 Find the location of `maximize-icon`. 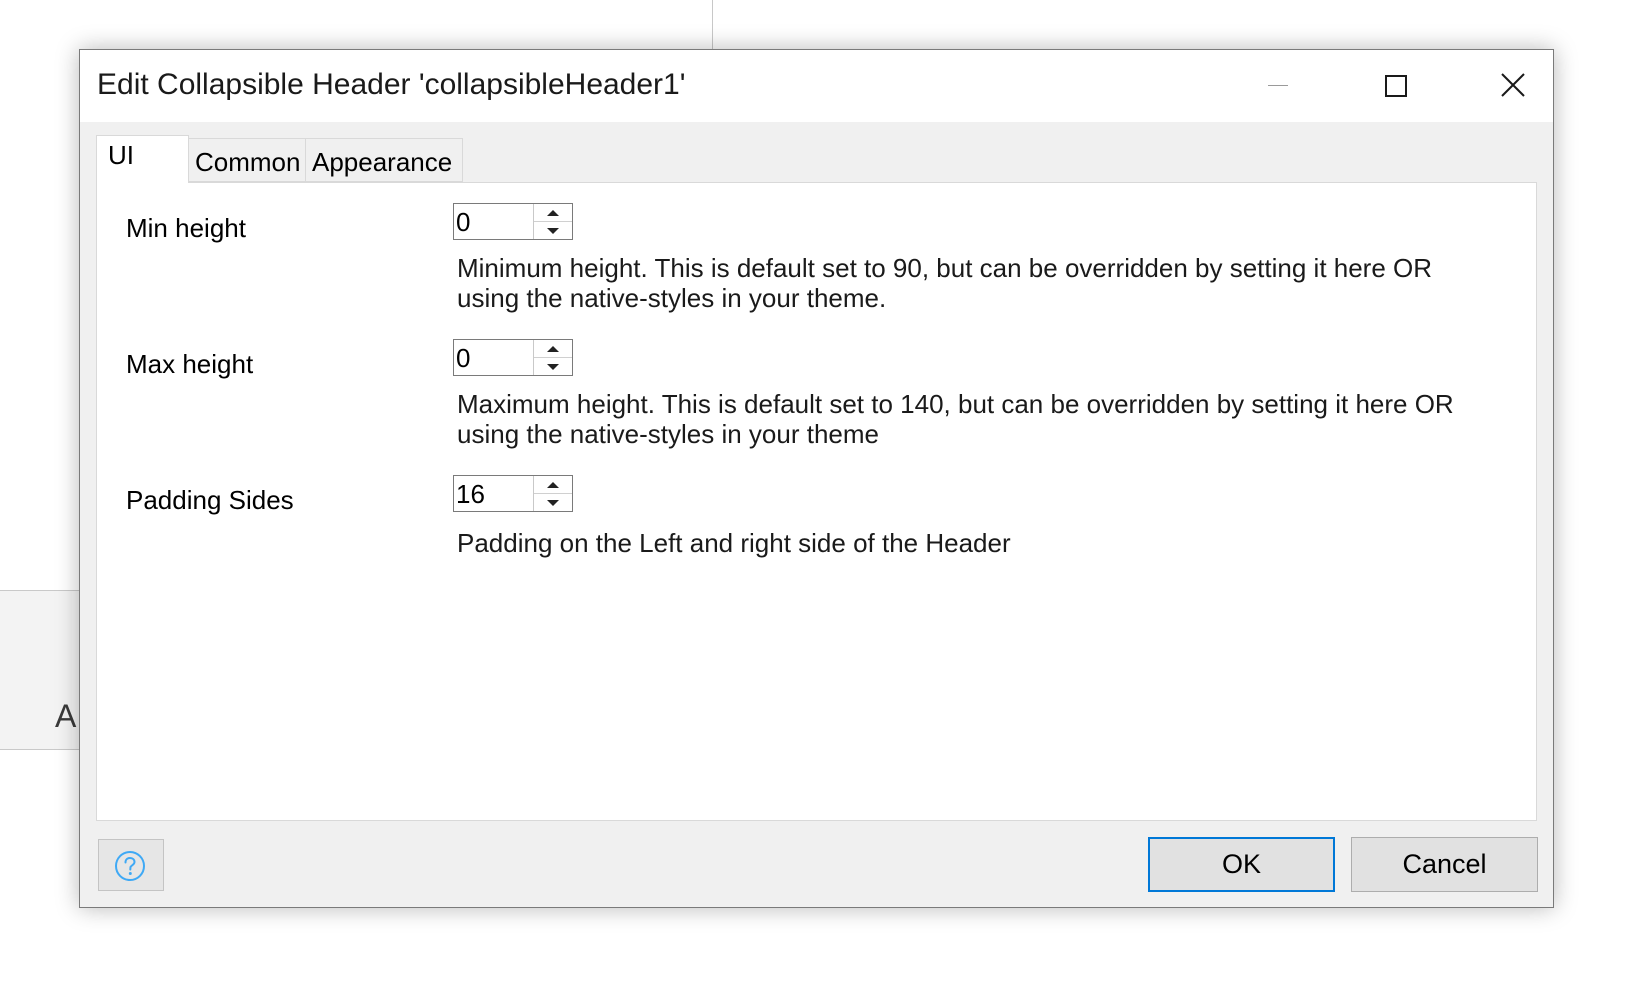

maximize-icon is located at coordinates (1396, 86).